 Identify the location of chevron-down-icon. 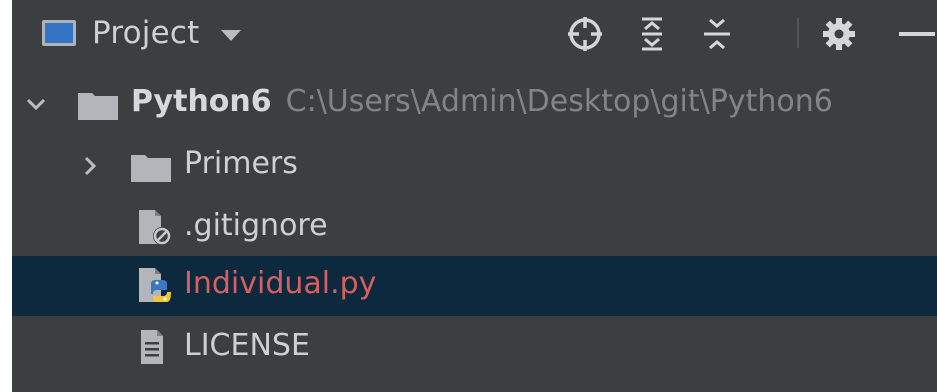
(36, 104).